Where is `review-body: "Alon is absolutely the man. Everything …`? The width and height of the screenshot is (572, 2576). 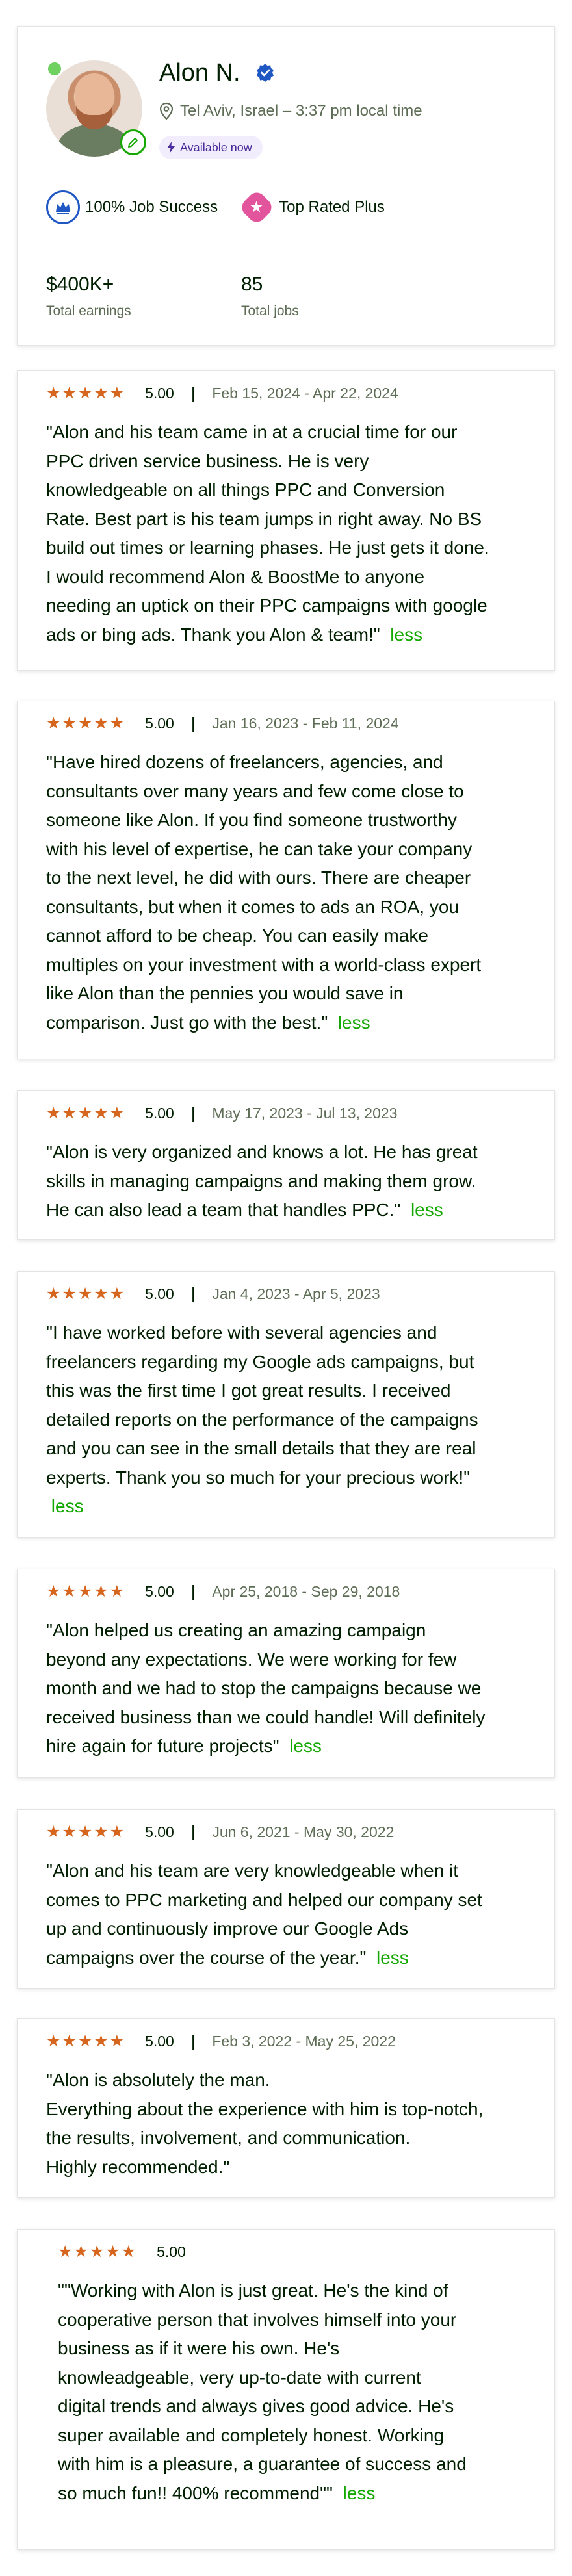 review-body: "Alon is absolutely the man. Everything … is located at coordinates (265, 2123).